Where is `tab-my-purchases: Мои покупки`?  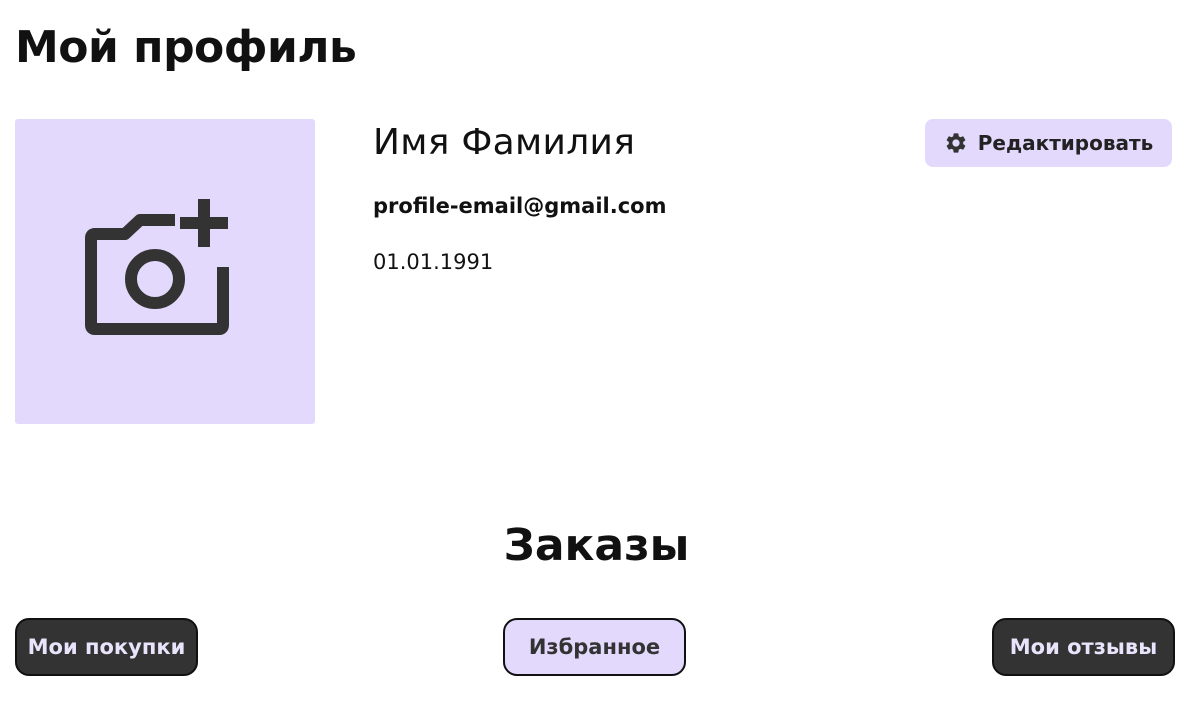
tab-my-purchases: Мои покупки is located at coordinates (106, 647).